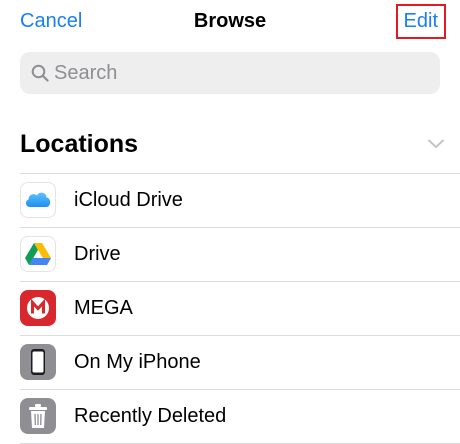 The image size is (460, 444). Describe the element at coordinates (240, 255) in the screenshot. I see `location-item-drive: Drive` at that location.